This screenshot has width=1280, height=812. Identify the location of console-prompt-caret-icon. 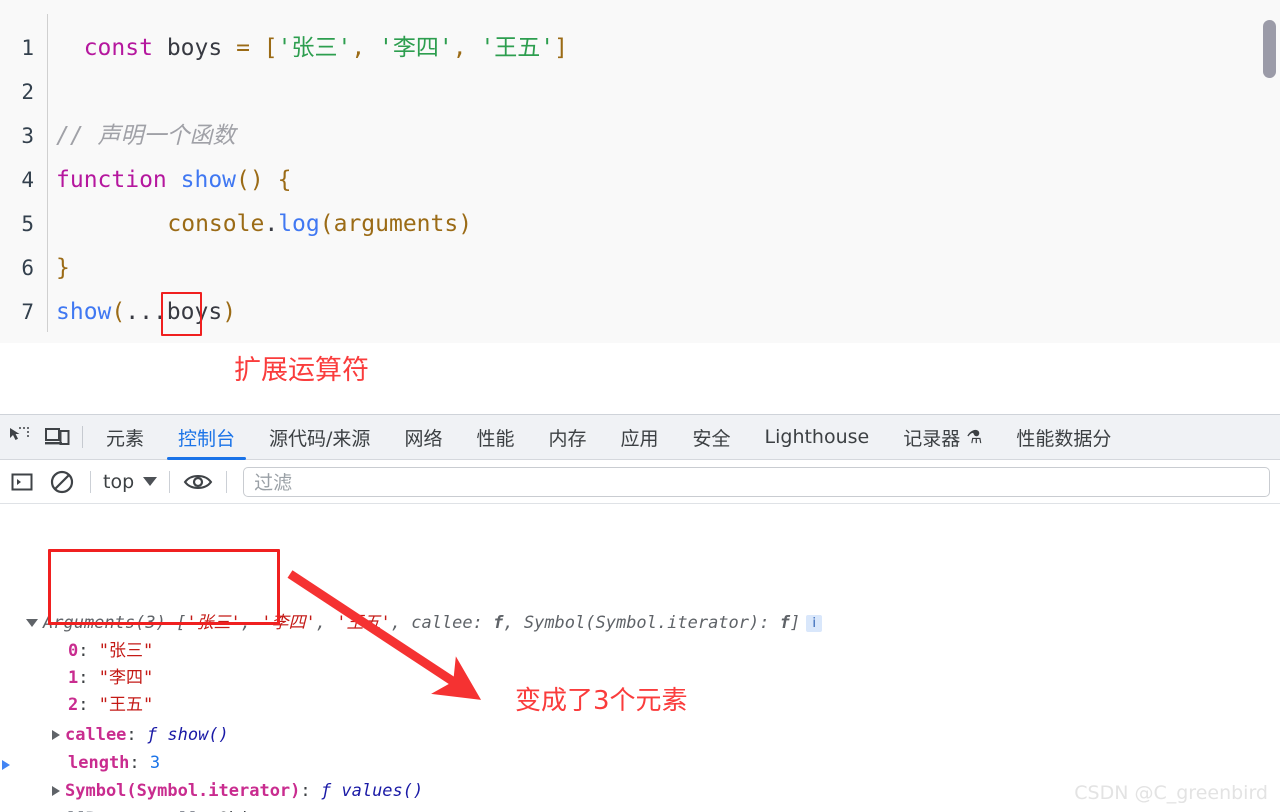
(6, 765).